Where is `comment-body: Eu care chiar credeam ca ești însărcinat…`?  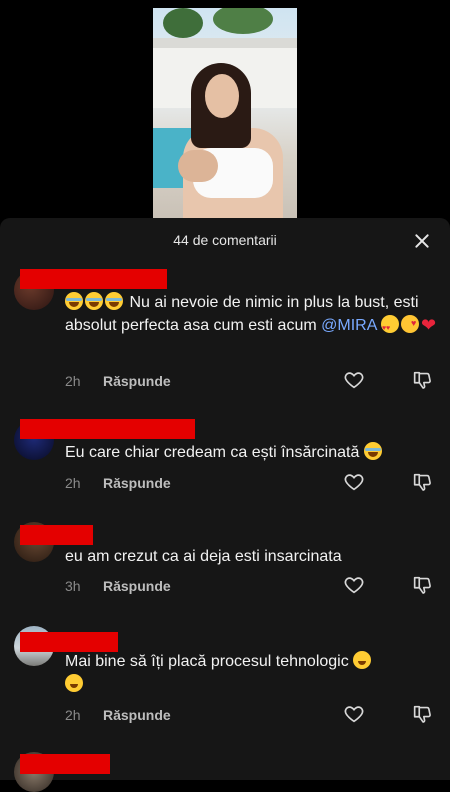 comment-body: Eu care chiar credeam ca ești însărcinat… is located at coordinates (212, 452).